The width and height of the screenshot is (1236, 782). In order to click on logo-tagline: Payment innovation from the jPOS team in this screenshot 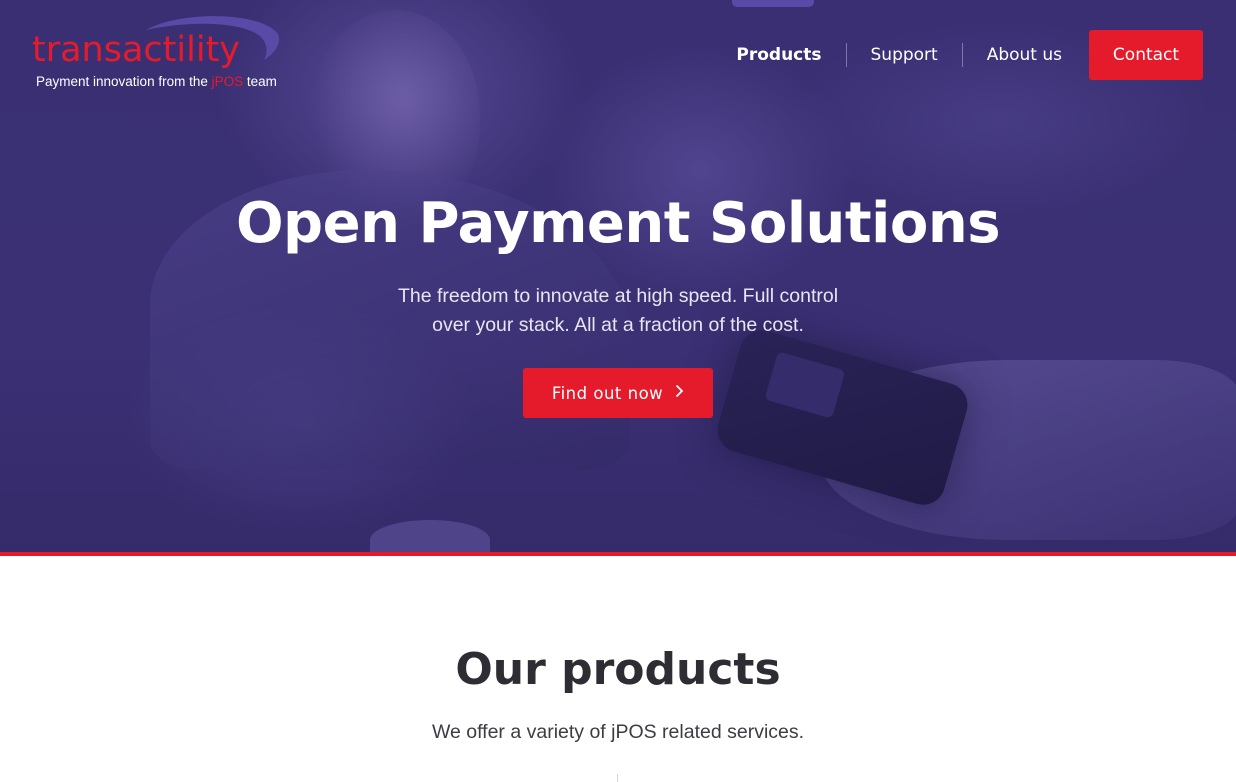, I will do `click(156, 81)`.